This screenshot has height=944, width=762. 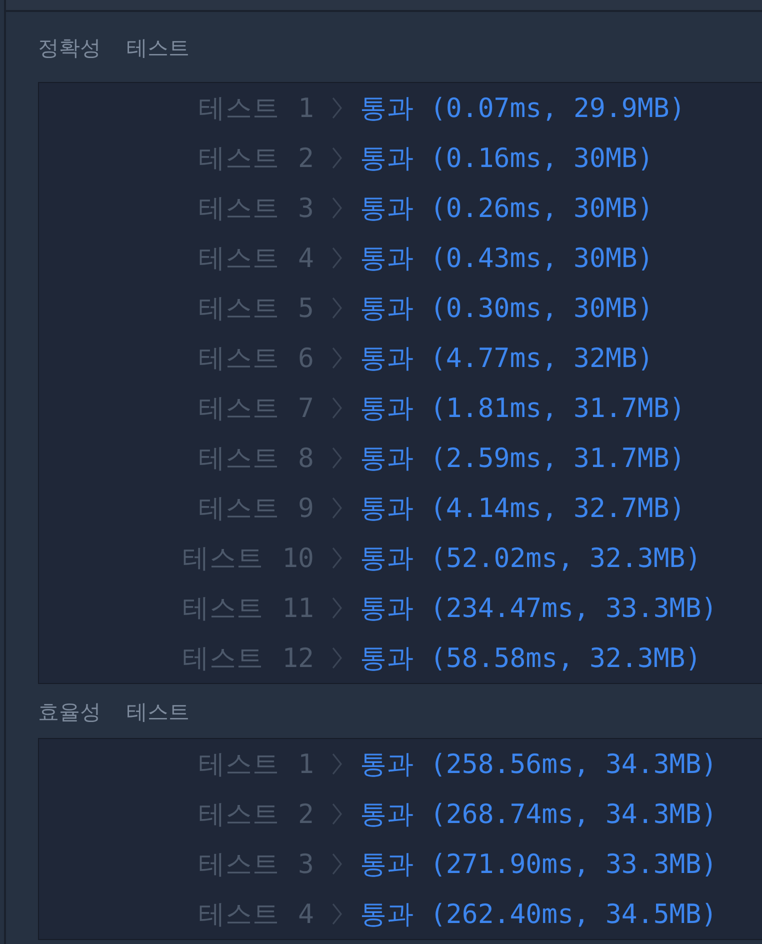 What do you see at coordinates (507, 209) in the screenshot?
I see `test-result: 통과 (0.26ms, 30MB)` at bounding box center [507, 209].